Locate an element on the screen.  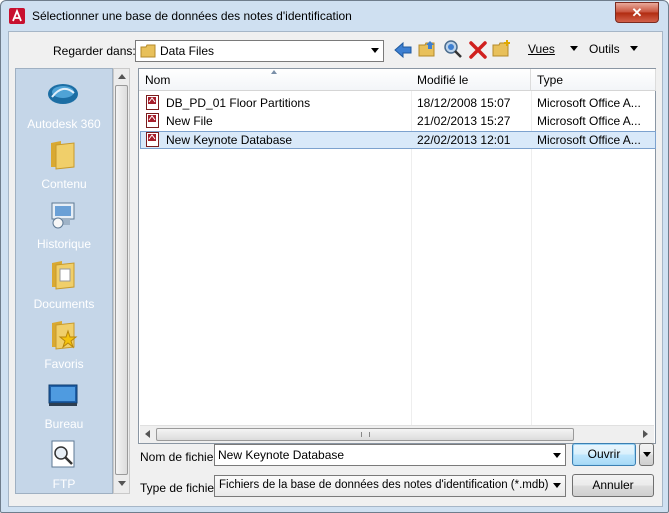
place-documents: Documents is located at coordinates (64, 286).